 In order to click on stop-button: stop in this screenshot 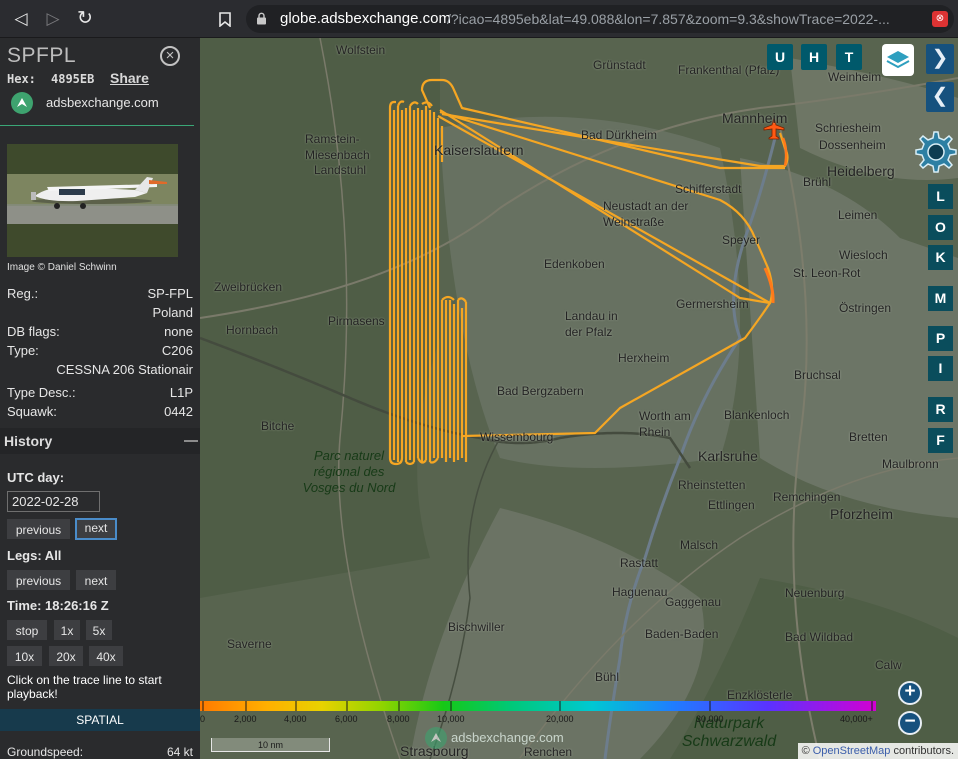, I will do `click(27, 630)`.